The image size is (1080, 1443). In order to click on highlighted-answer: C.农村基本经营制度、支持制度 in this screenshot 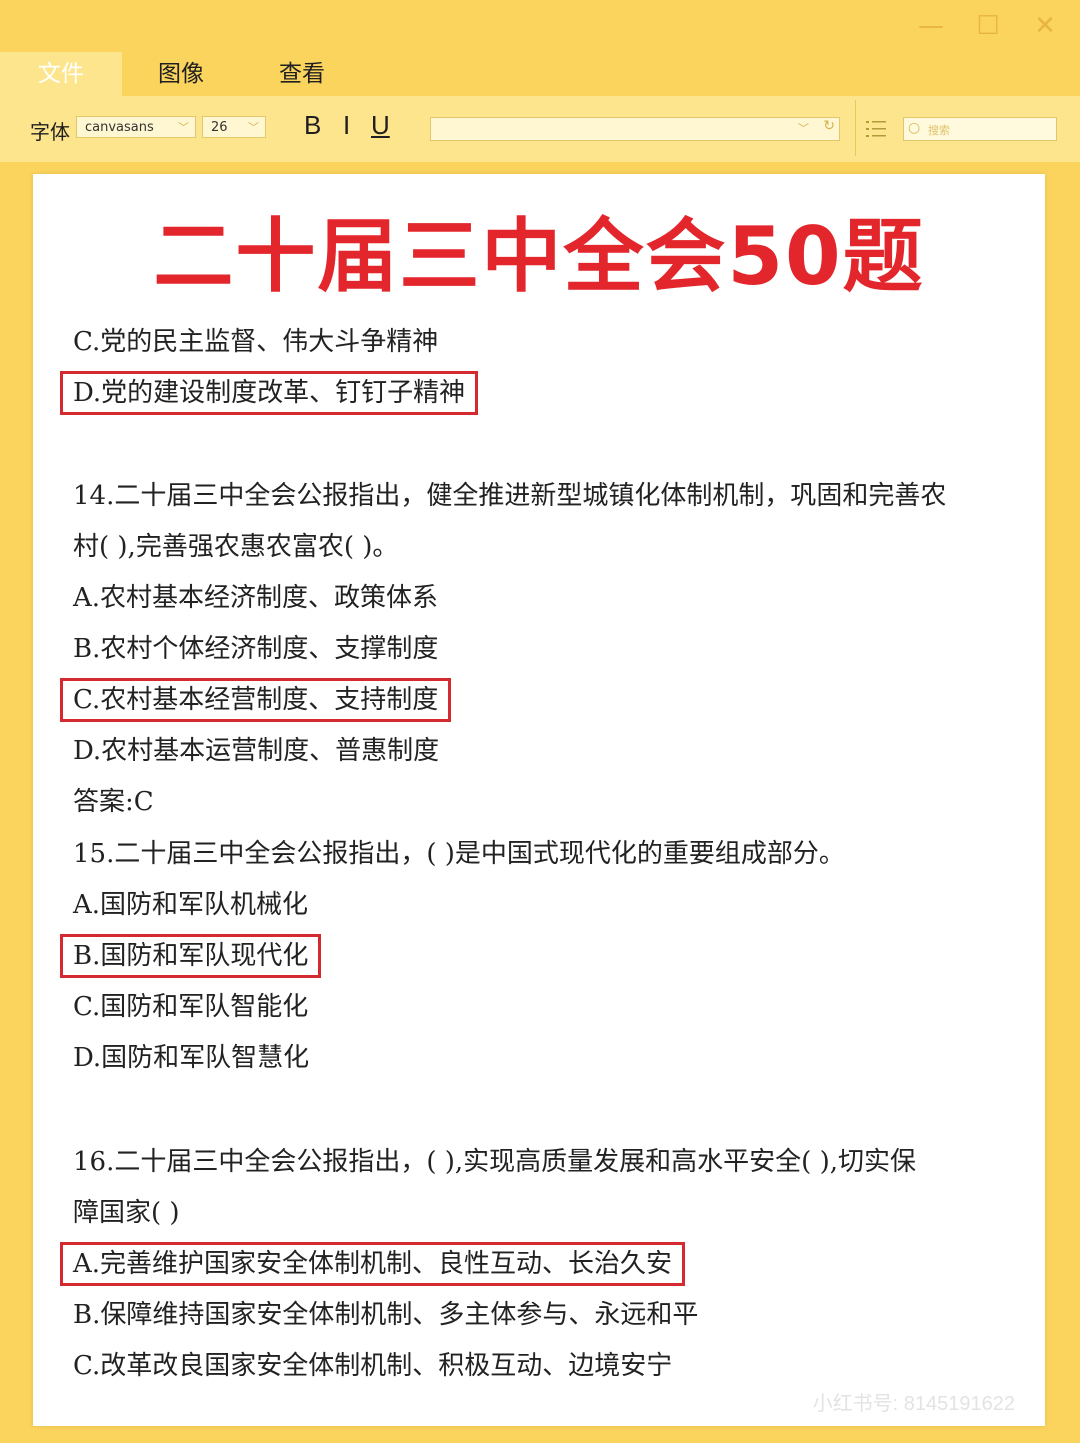, I will do `click(255, 700)`.